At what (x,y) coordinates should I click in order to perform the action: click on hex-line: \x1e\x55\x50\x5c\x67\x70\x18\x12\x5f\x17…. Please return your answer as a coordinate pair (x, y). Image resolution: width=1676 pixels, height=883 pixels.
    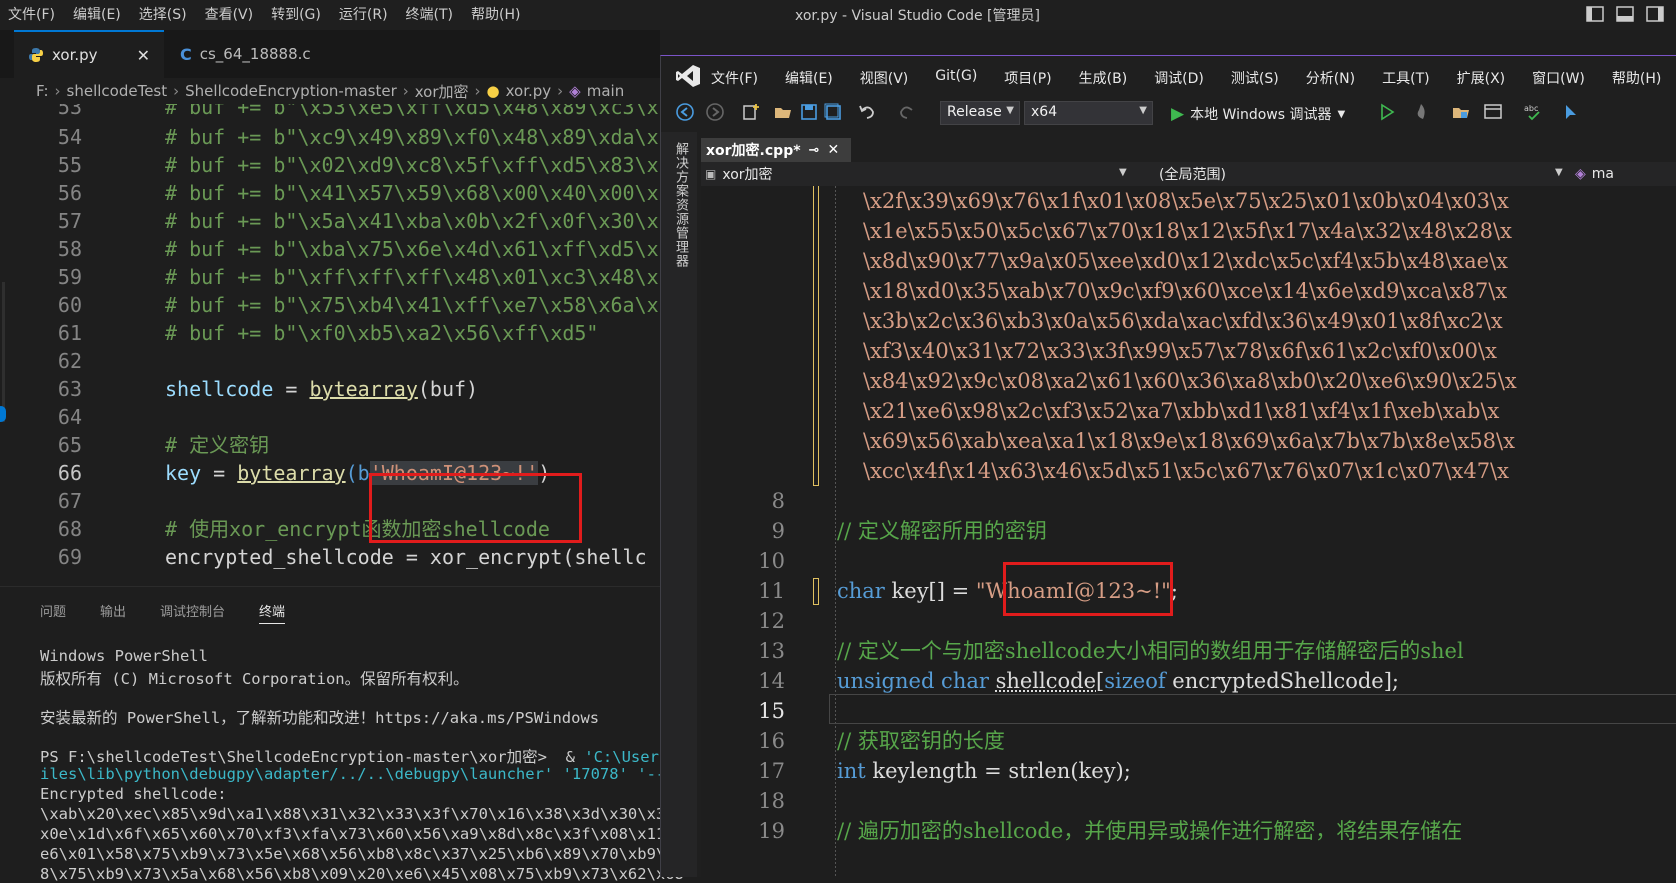
    Looking at the image, I should click on (1187, 231).